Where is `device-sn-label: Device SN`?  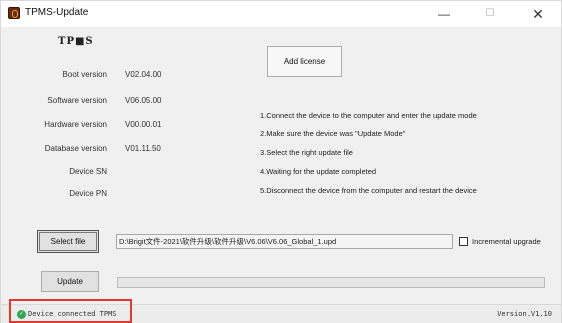
device-sn-label: Device SN is located at coordinates (88, 171).